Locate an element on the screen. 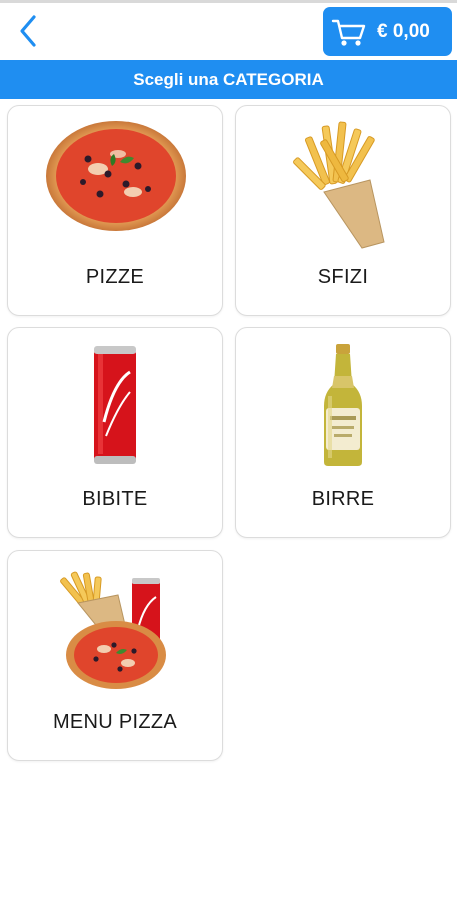  category-card-birre: BIRRE is located at coordinates (343, 432).